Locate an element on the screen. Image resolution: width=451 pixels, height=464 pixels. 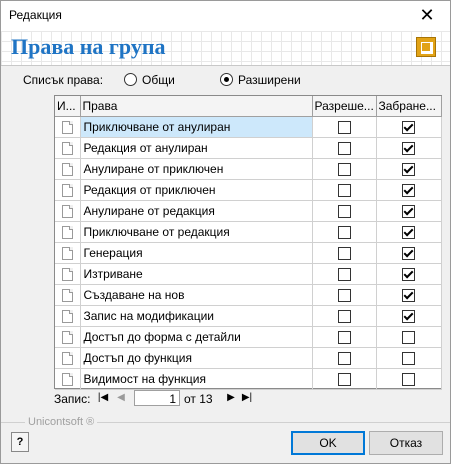
right-name: Достъп до функция is located at coordinates (196, 358).